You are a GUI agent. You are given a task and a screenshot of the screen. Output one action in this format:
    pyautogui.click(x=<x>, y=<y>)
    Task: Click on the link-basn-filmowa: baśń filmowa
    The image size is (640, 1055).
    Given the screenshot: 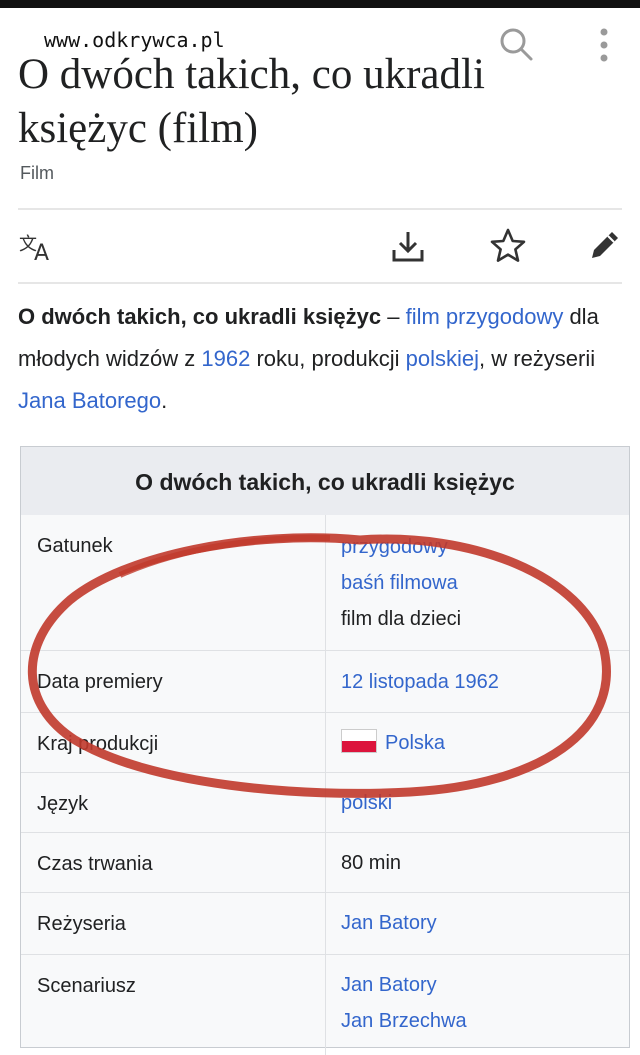 What is the action you would take?
    pyautogui.click(x=401, y=583)
    